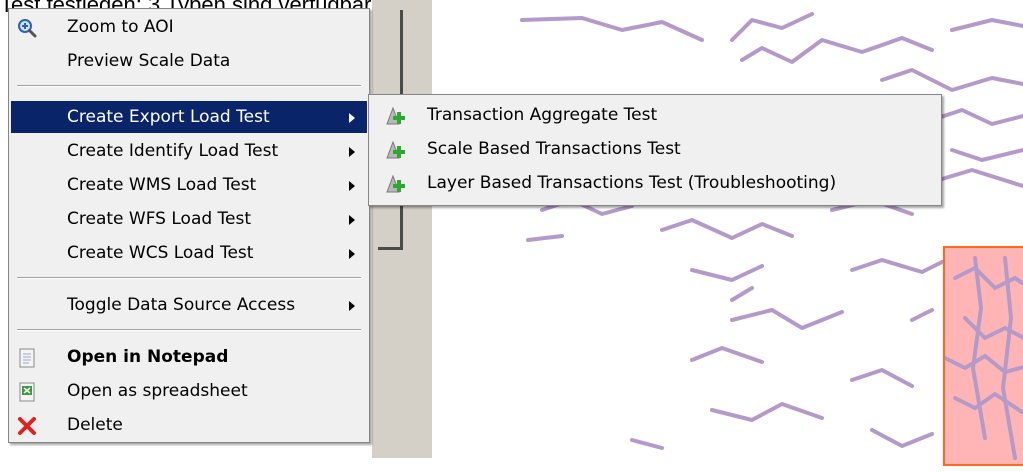 The width and height of the screenshot is (1023, 472). Describe the element at coordinates (159, 219) in the screenshot. I see `menu-item-label: Create WFS Load Test` at that location.